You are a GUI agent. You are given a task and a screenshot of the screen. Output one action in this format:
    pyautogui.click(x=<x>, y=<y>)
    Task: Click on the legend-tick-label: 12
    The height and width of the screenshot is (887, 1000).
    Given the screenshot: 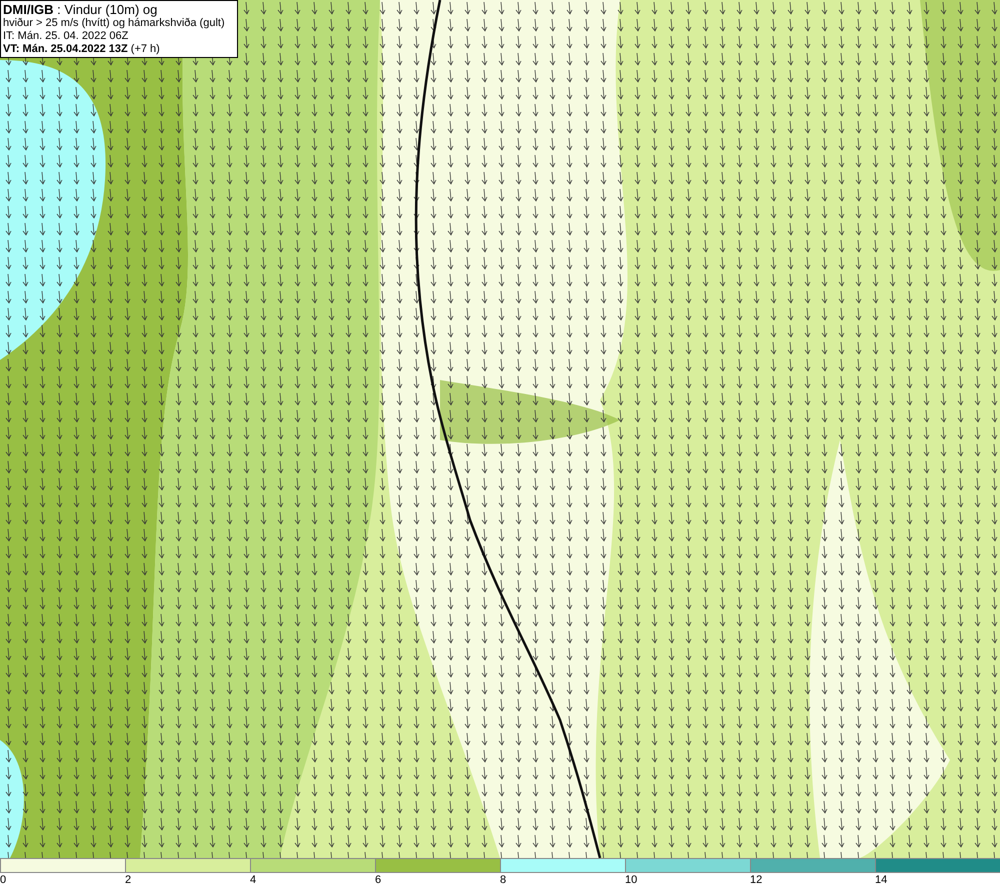 What is the action you would take?
    pyautogui.click(x=756, y=880)
    